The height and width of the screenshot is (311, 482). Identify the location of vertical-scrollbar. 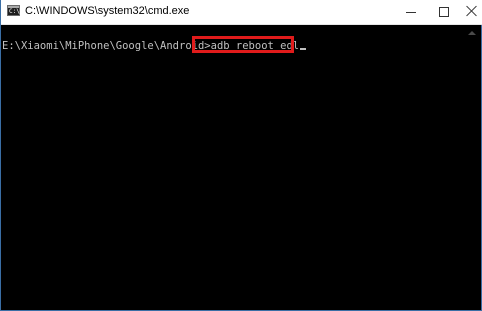
(472, 167).